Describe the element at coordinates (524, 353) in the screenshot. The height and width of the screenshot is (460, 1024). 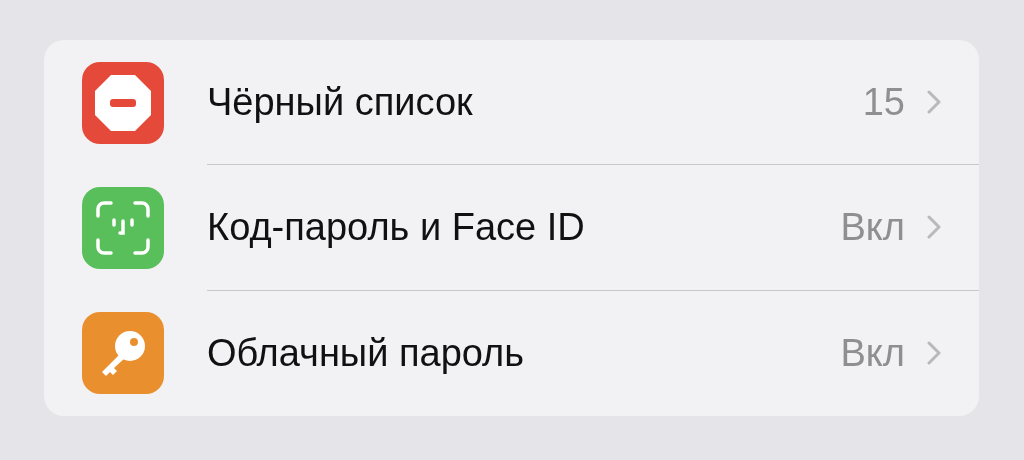
I see `row-label: Облачный пароль` at that location.